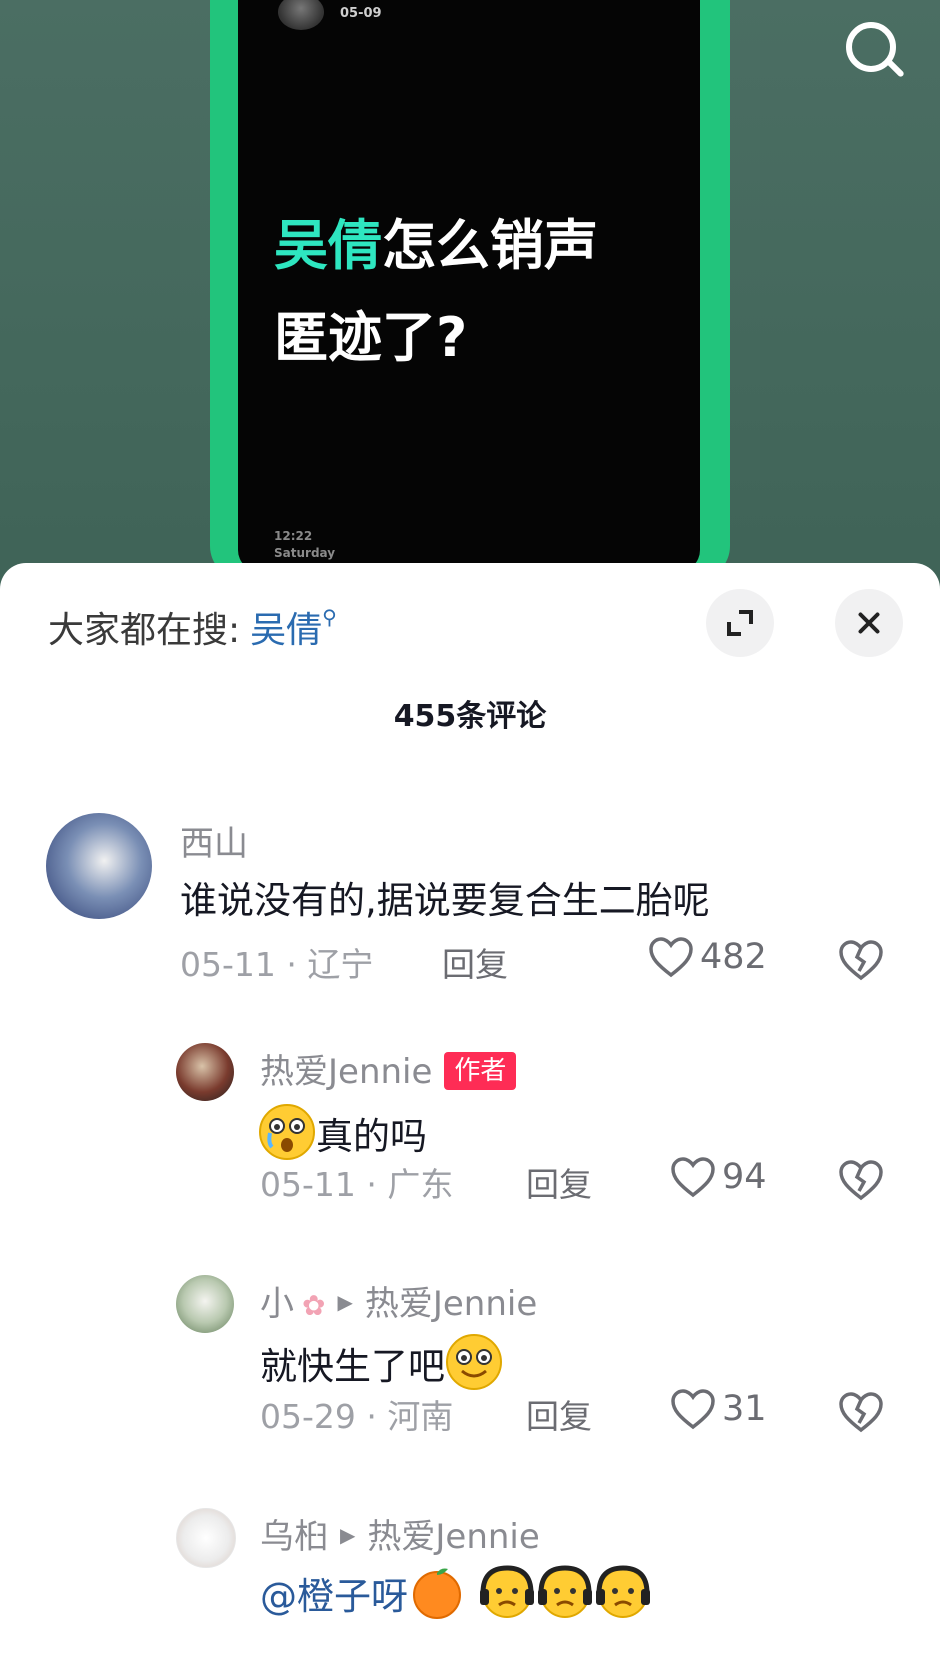 The width and height of the screenshot is (940, 1664). I want to click on comment-text: @橙子呀, so click(456, 1592).